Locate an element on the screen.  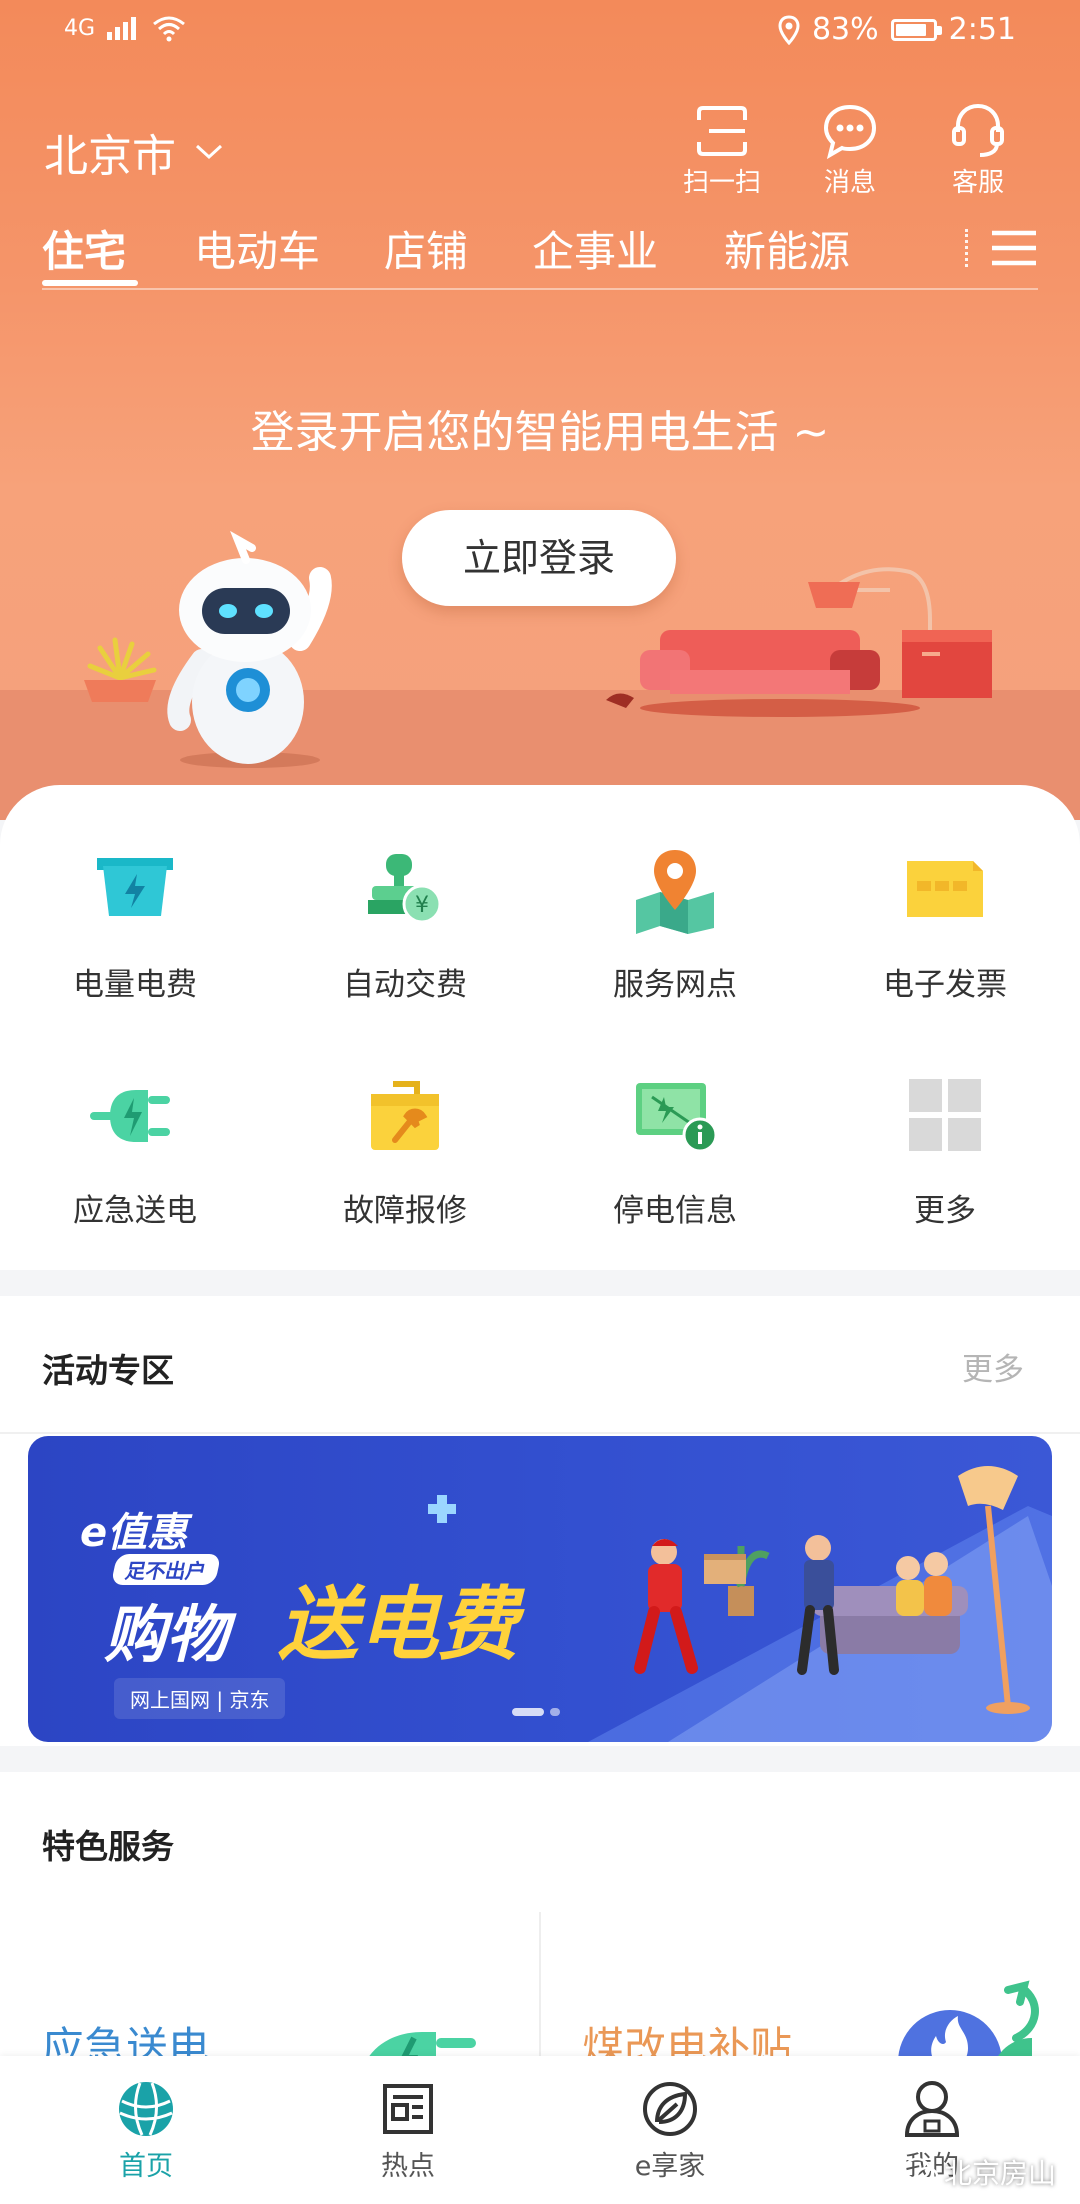
wechat-icon is located at coordinates (920, 2172).